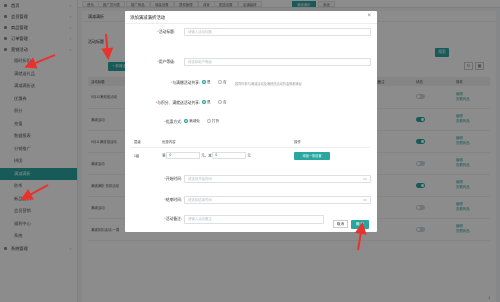  Describe the element at coordinates (360, 236) in the screenshot. I see `arrow-to-confirm` at that location.